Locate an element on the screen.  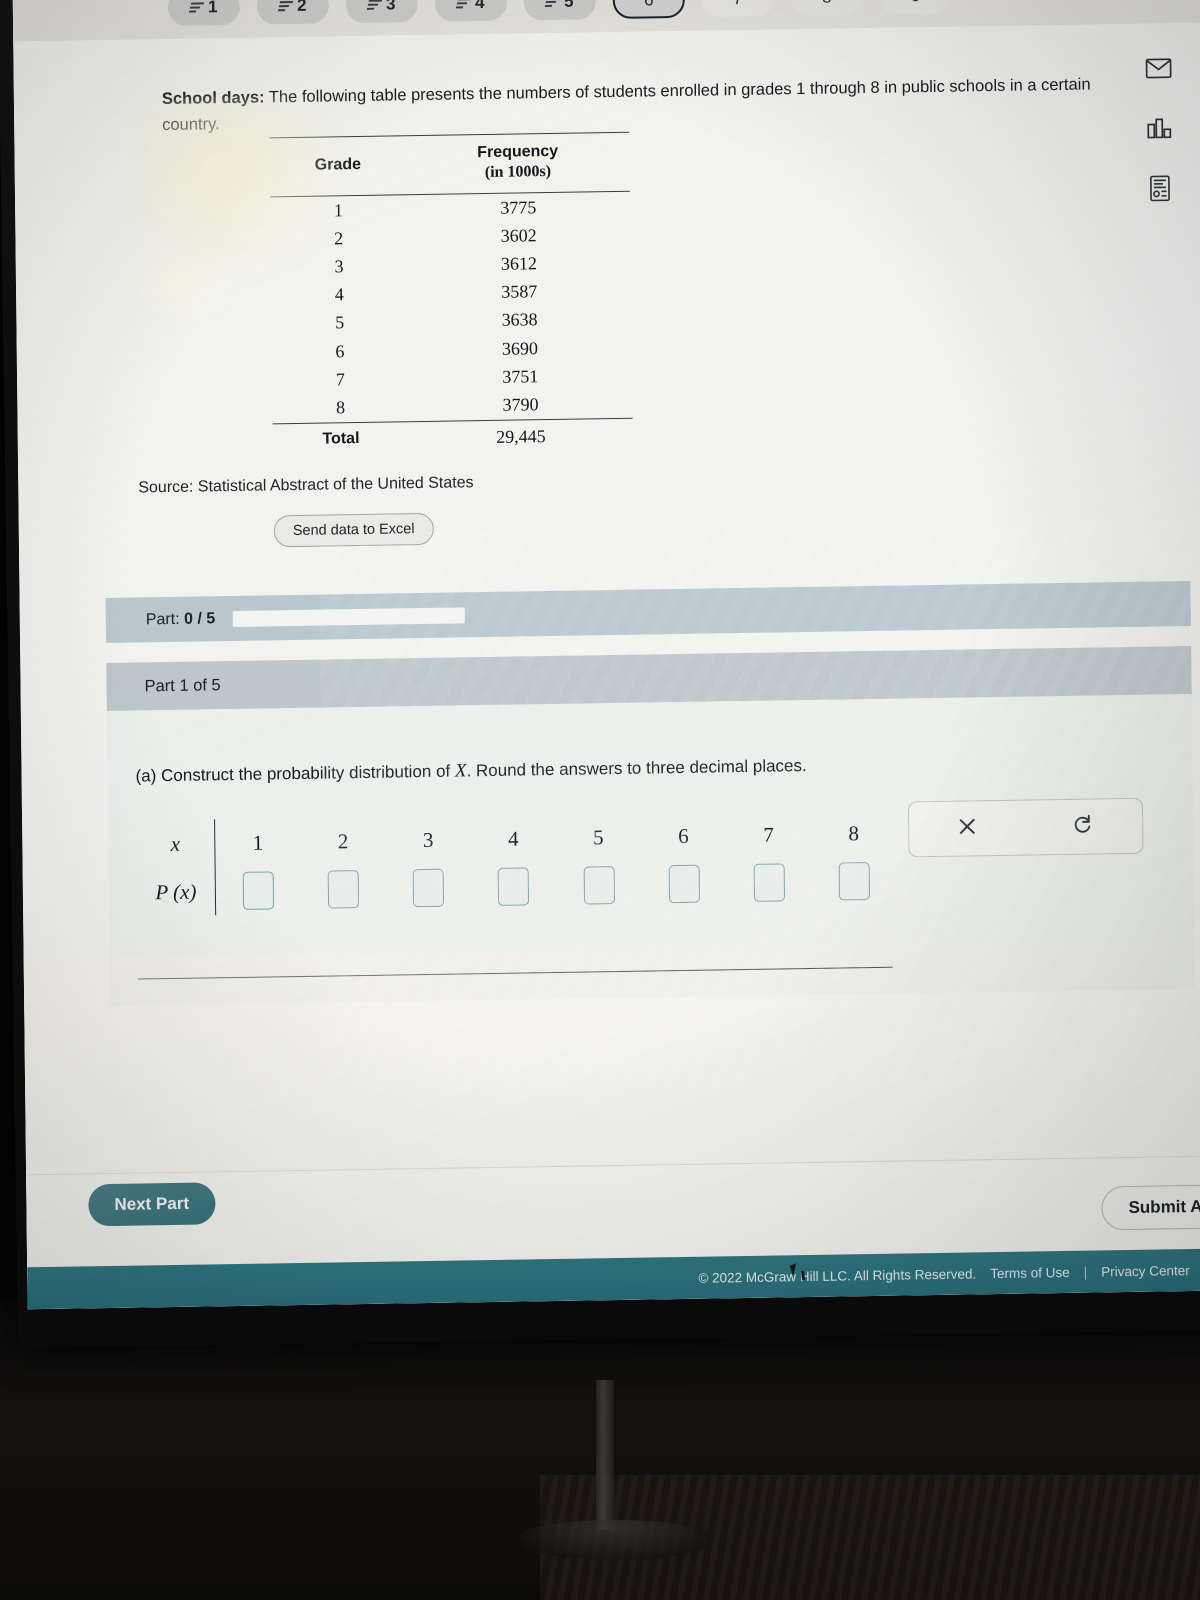
send-data-to-excel-button: Send data to Excel is located at coordinates (353, 530).